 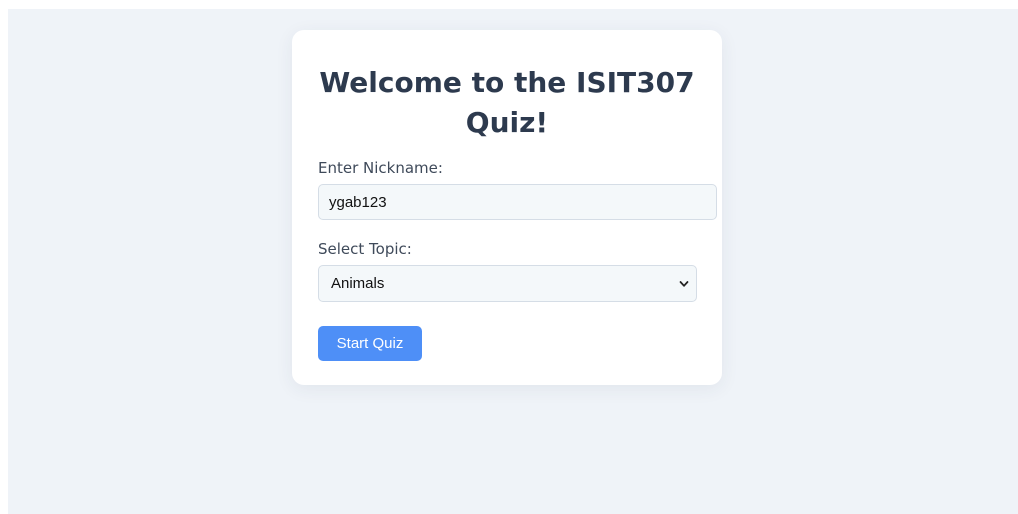 I want to click on nickname-label: Enter Nickname:, so click(x=380, y=168).